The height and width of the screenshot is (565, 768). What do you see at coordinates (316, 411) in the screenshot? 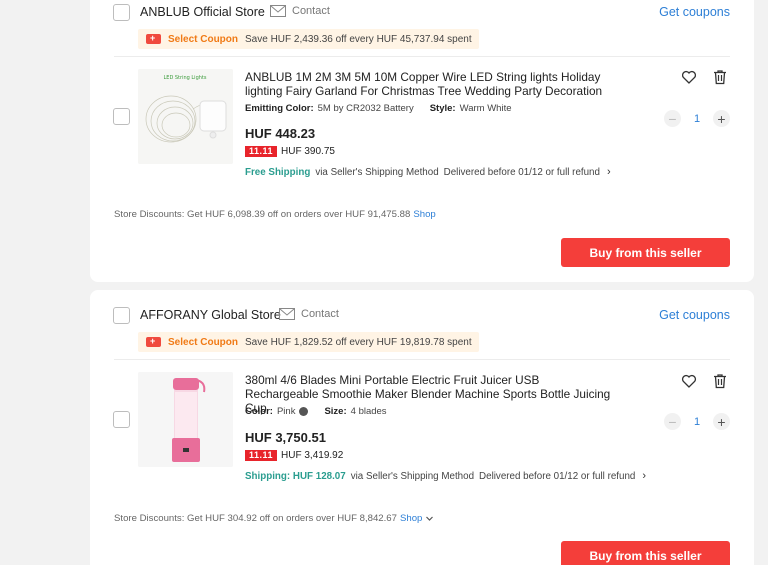
I see `product-specs: Color: Pink Size: 4 blades` at bounding box center [316, 411].